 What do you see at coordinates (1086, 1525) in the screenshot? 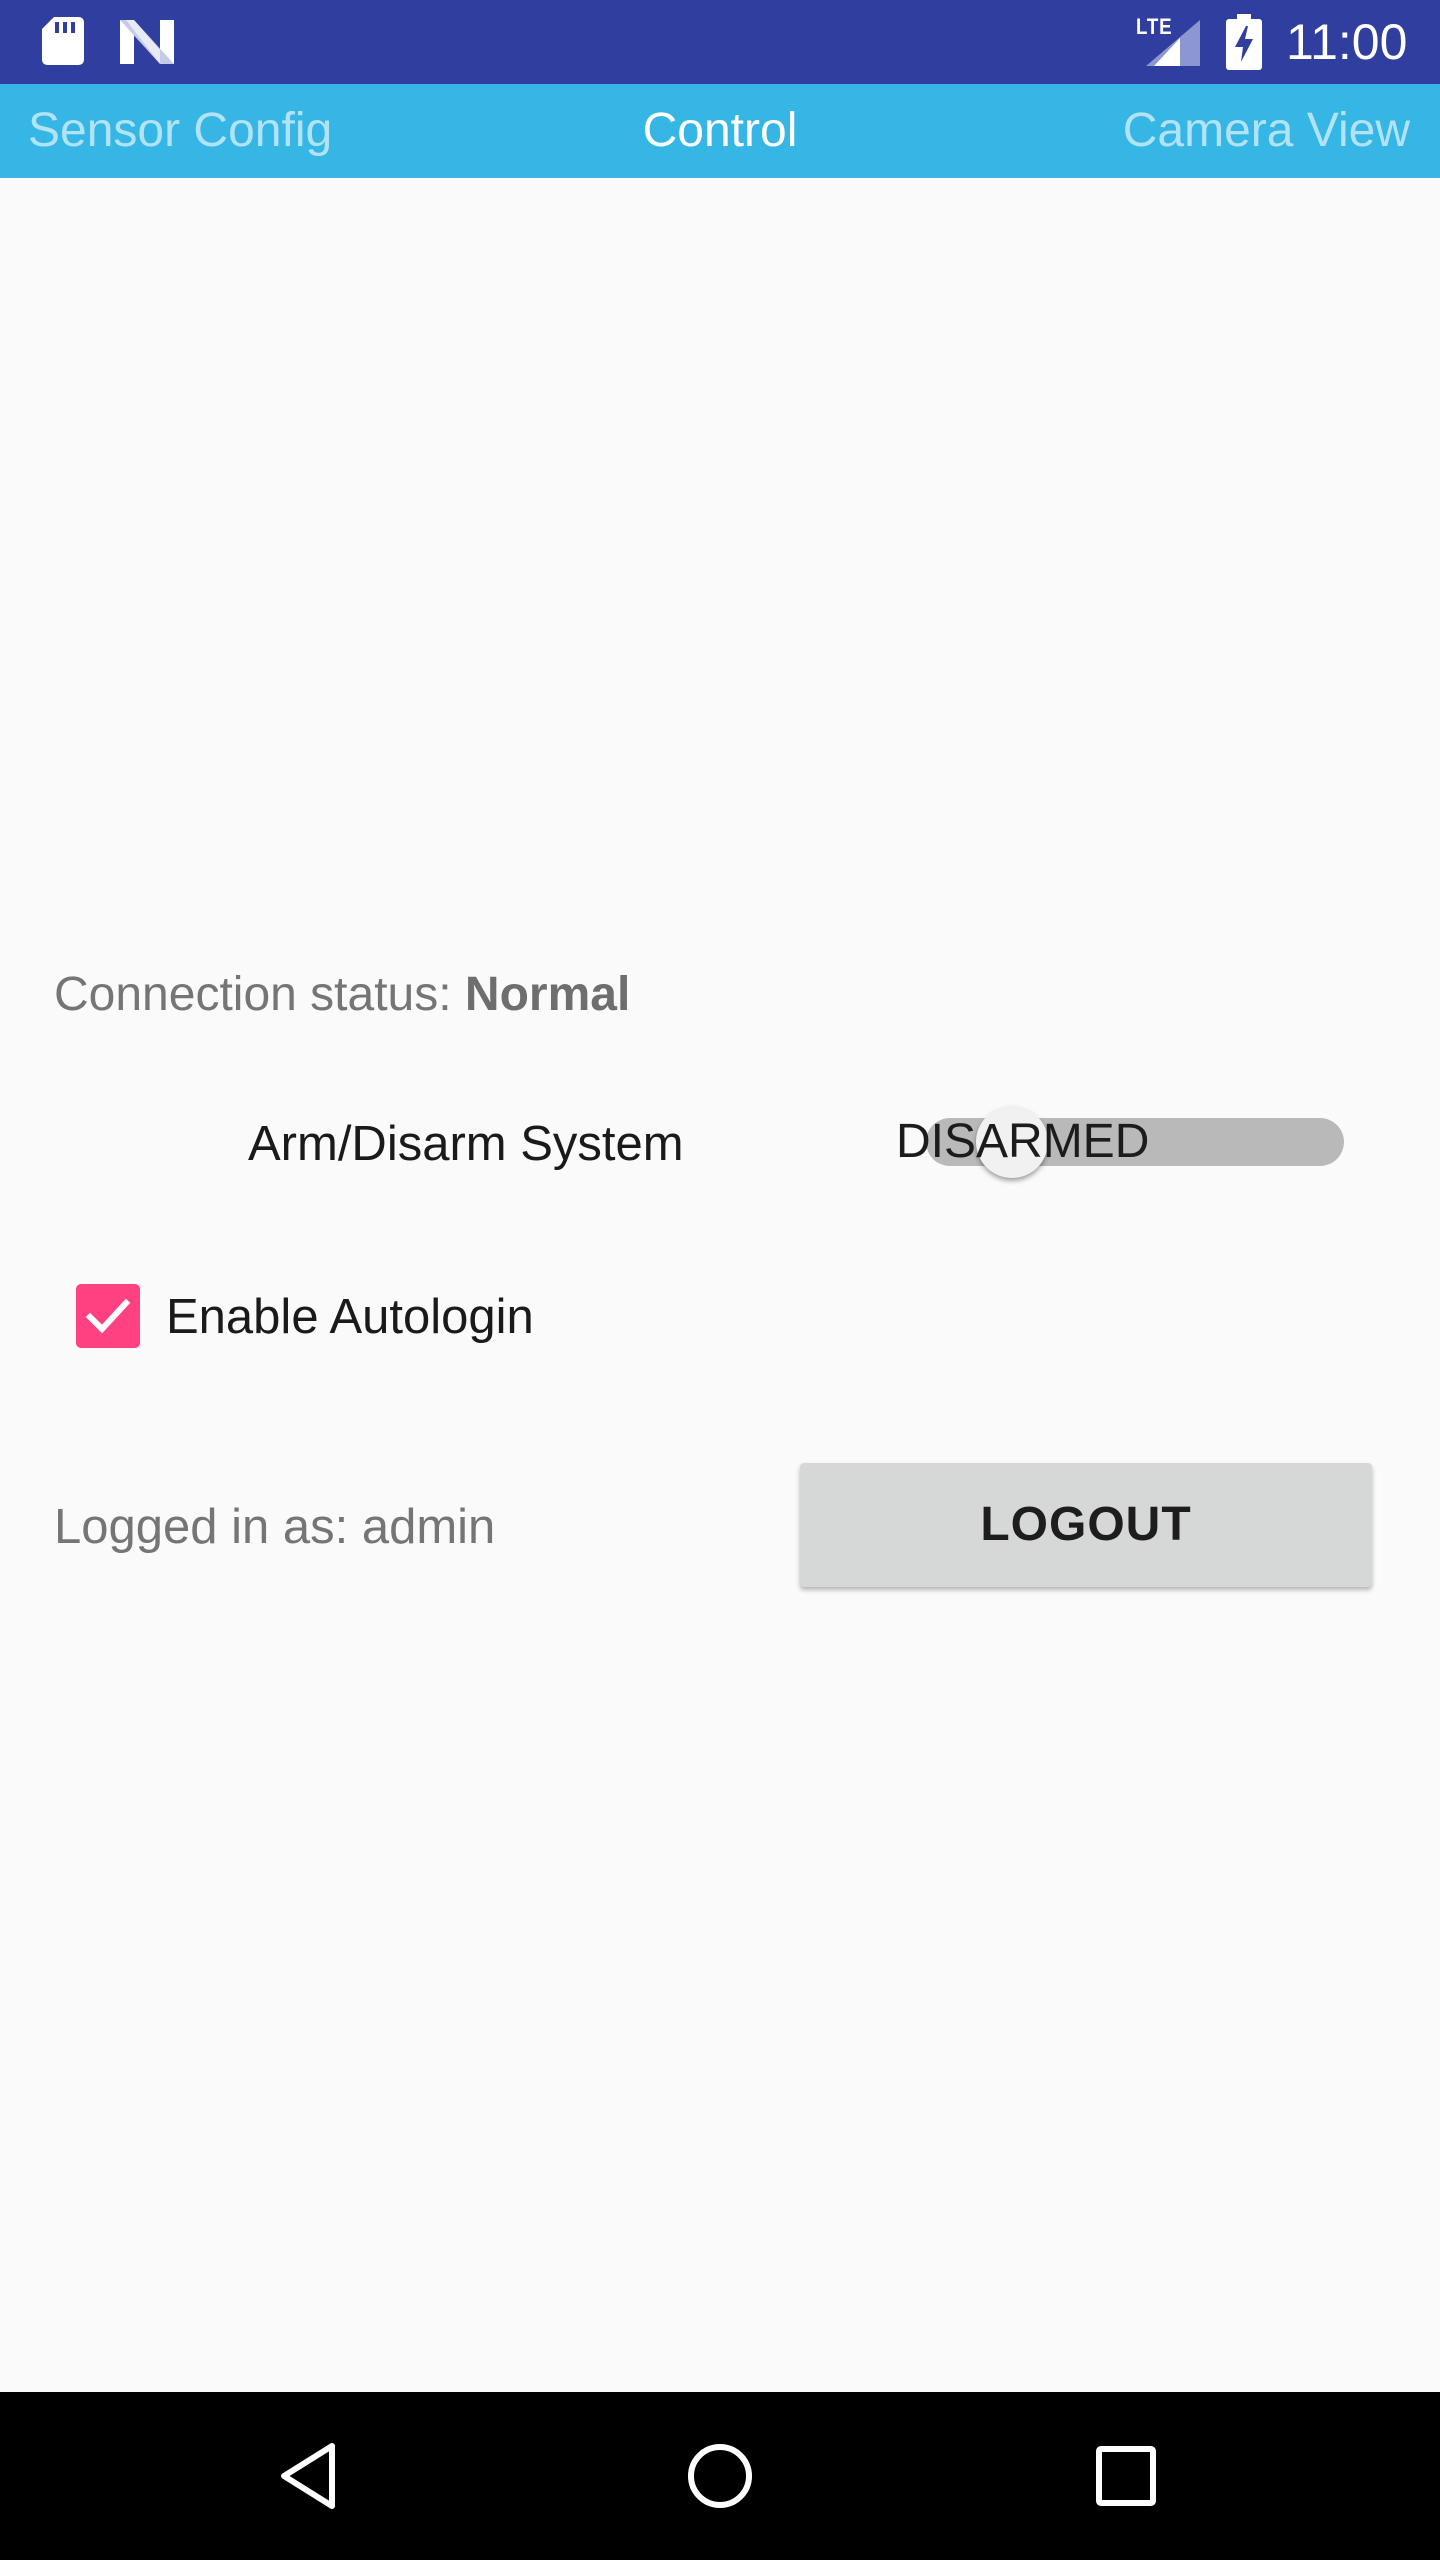
I see `logout-button: LOGOUT` at bounding box center [1086, 1525].